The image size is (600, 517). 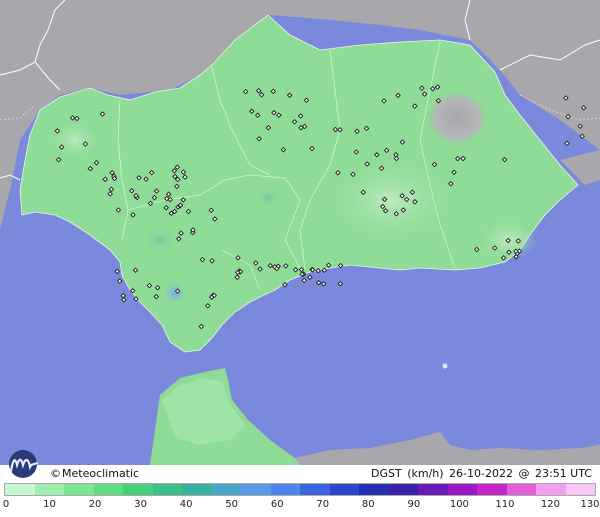 I want to click on scale-tick-label: 40, so click(x=186, y=504).